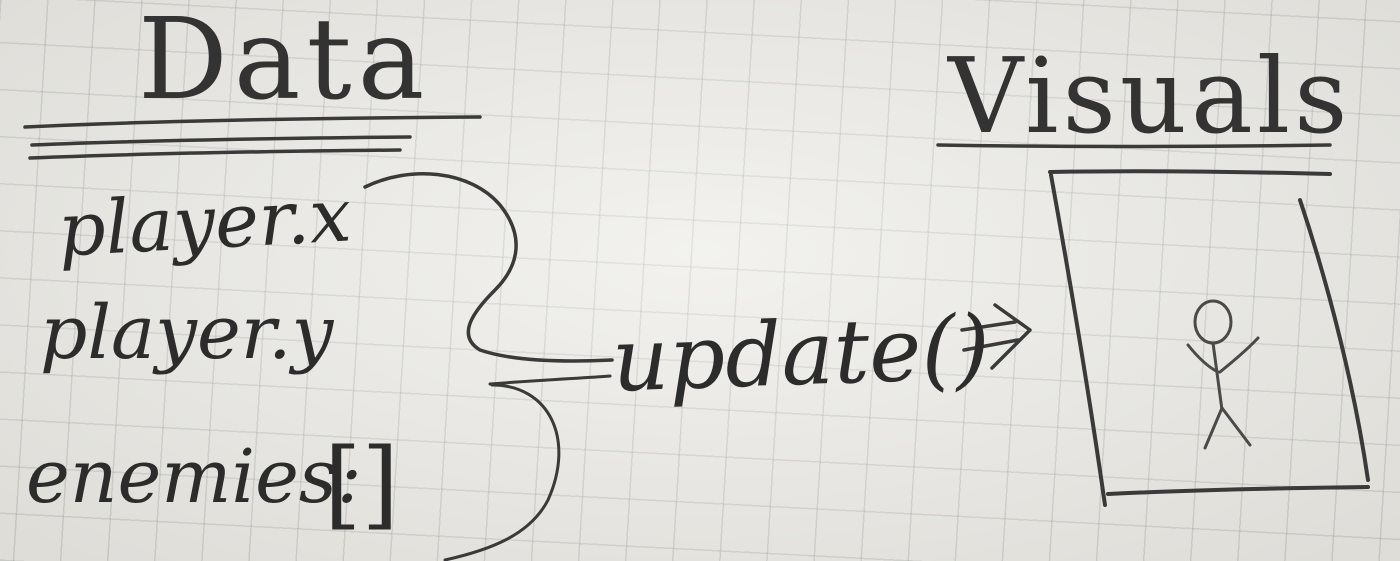 The height and width of the screenshot is (561, 1400). Describe the element at coordinates (194, 477) in the screenshot. I see `field-enemies: enemies:` at that location.